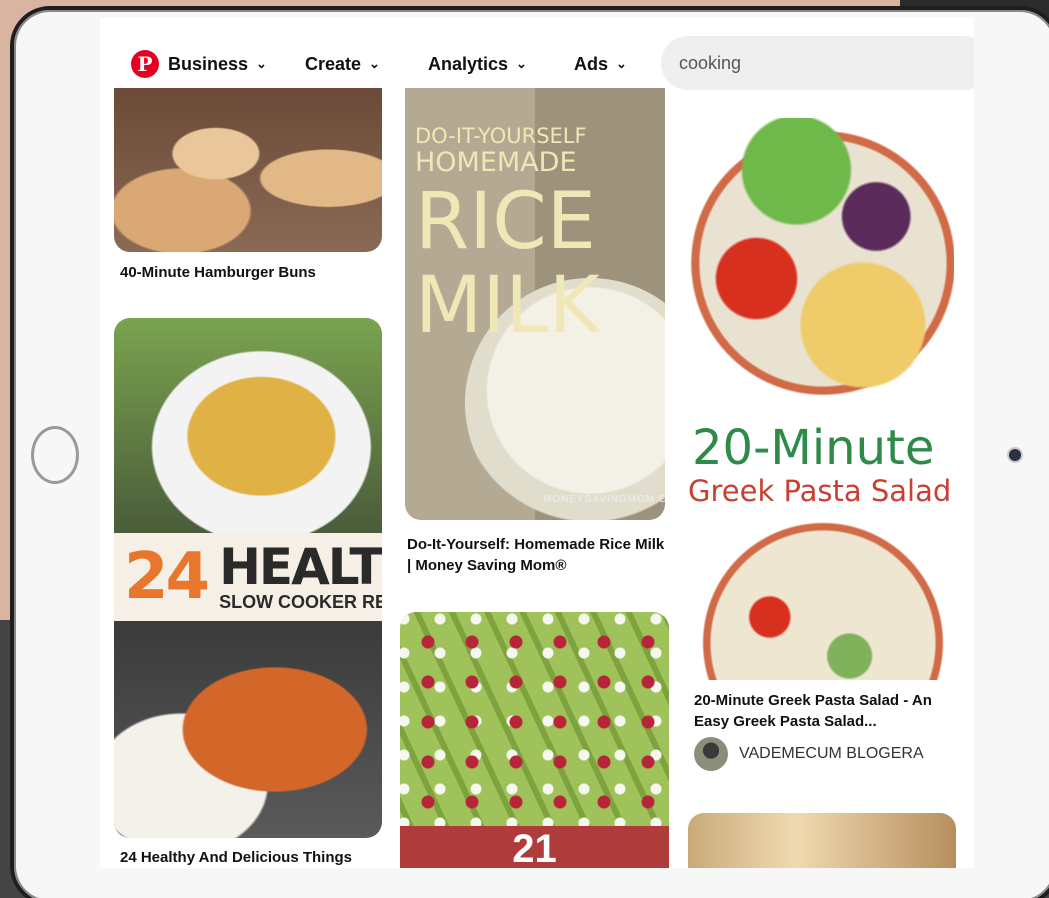 The image size is (1049, 898). What do you see at coordinates (250, 857) in the screenshot?
I see `pin-title: 24 Healthy And Delicious Things` at bounding box center [250, 857].